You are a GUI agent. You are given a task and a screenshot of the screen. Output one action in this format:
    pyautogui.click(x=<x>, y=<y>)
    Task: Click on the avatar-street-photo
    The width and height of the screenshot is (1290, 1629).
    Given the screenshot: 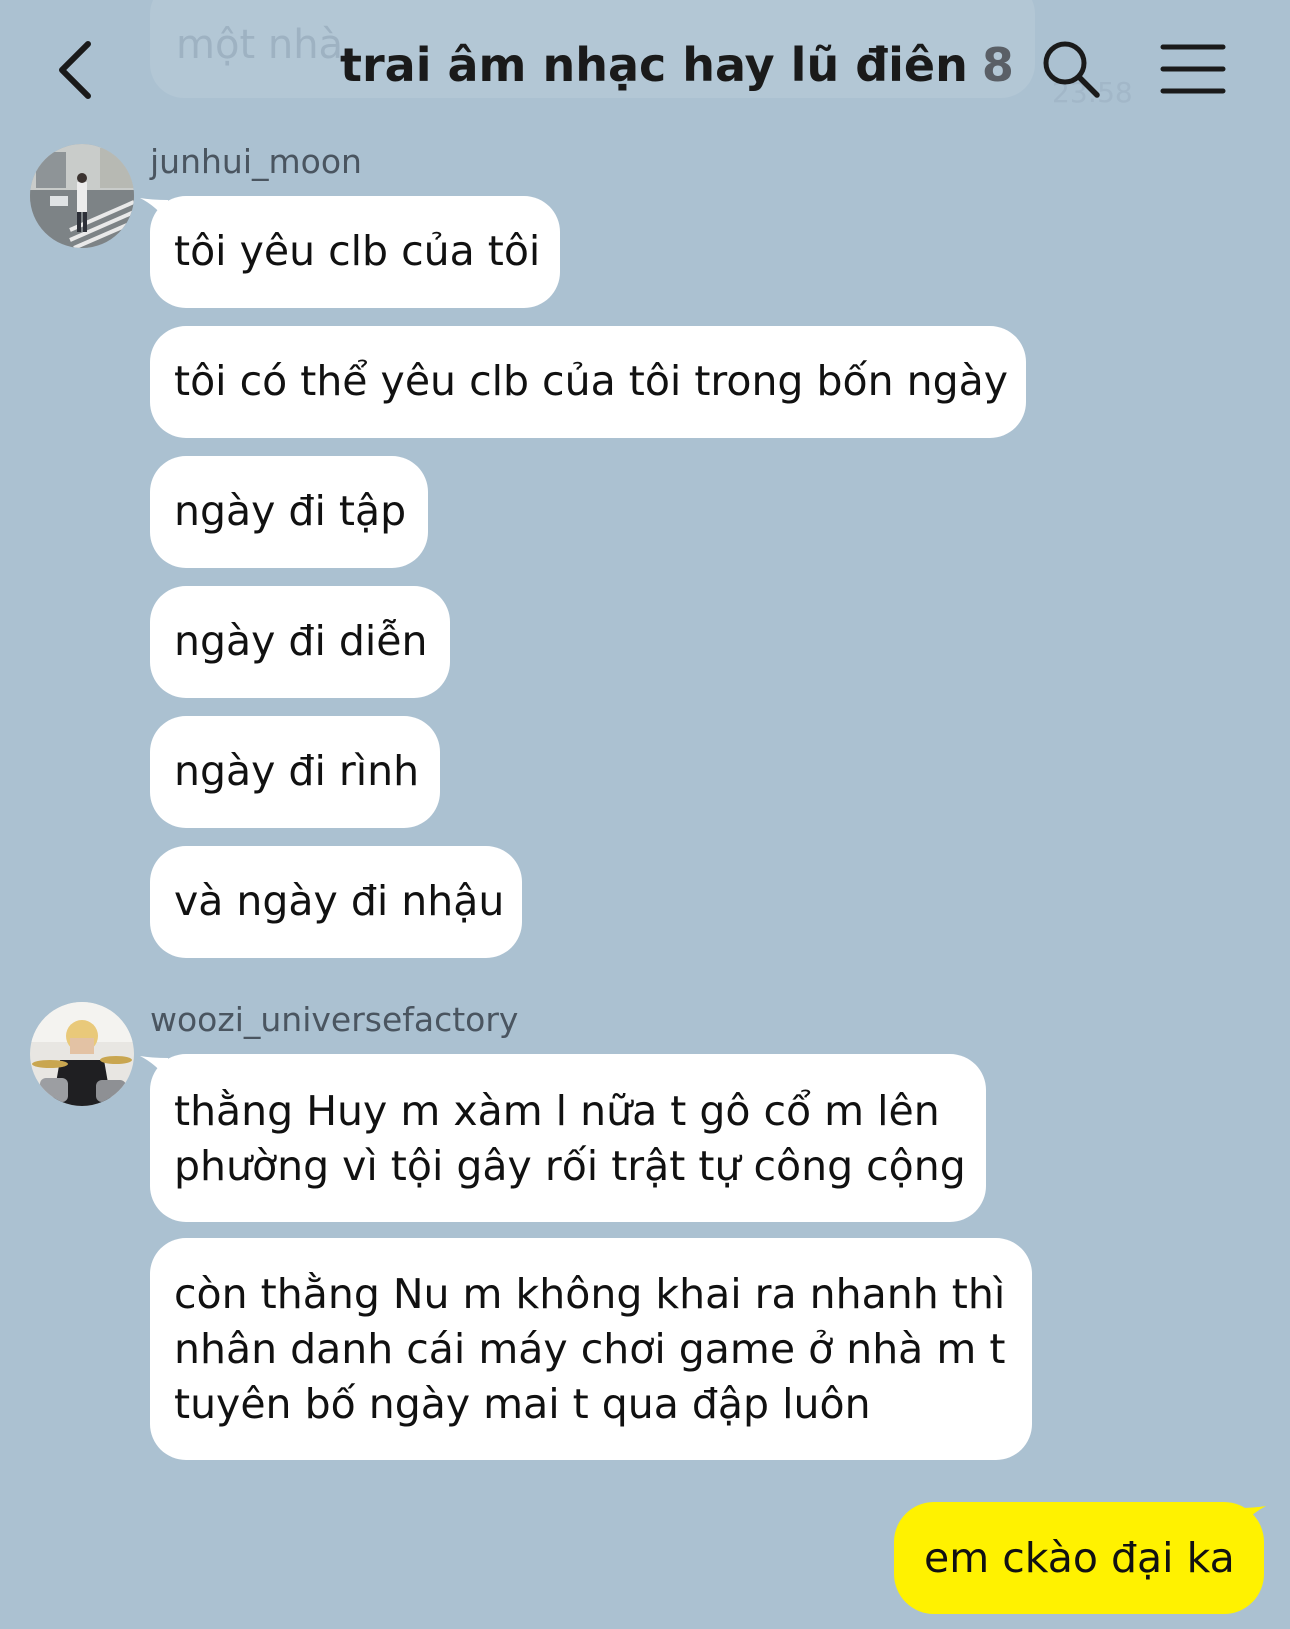 What is the action you would take?
    pyautogui.click(x=82, y=196)
    